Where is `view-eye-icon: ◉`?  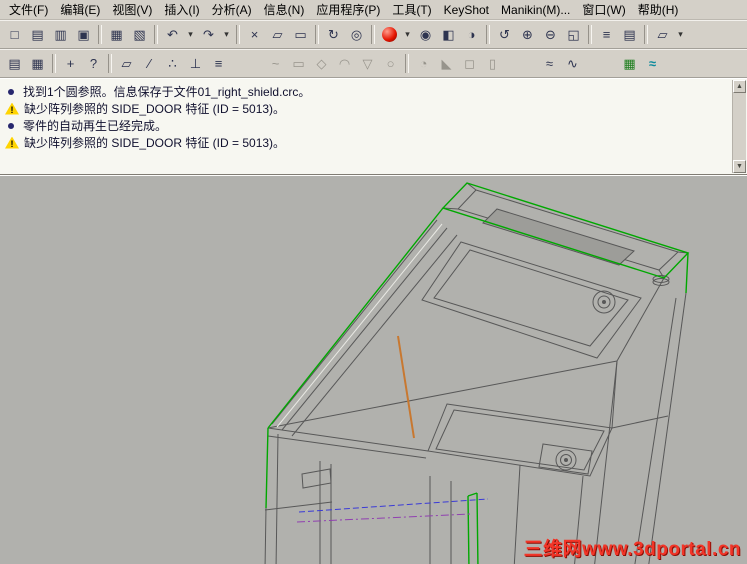 view-eye-icon: ◉ is located at coordinates (425, 34).